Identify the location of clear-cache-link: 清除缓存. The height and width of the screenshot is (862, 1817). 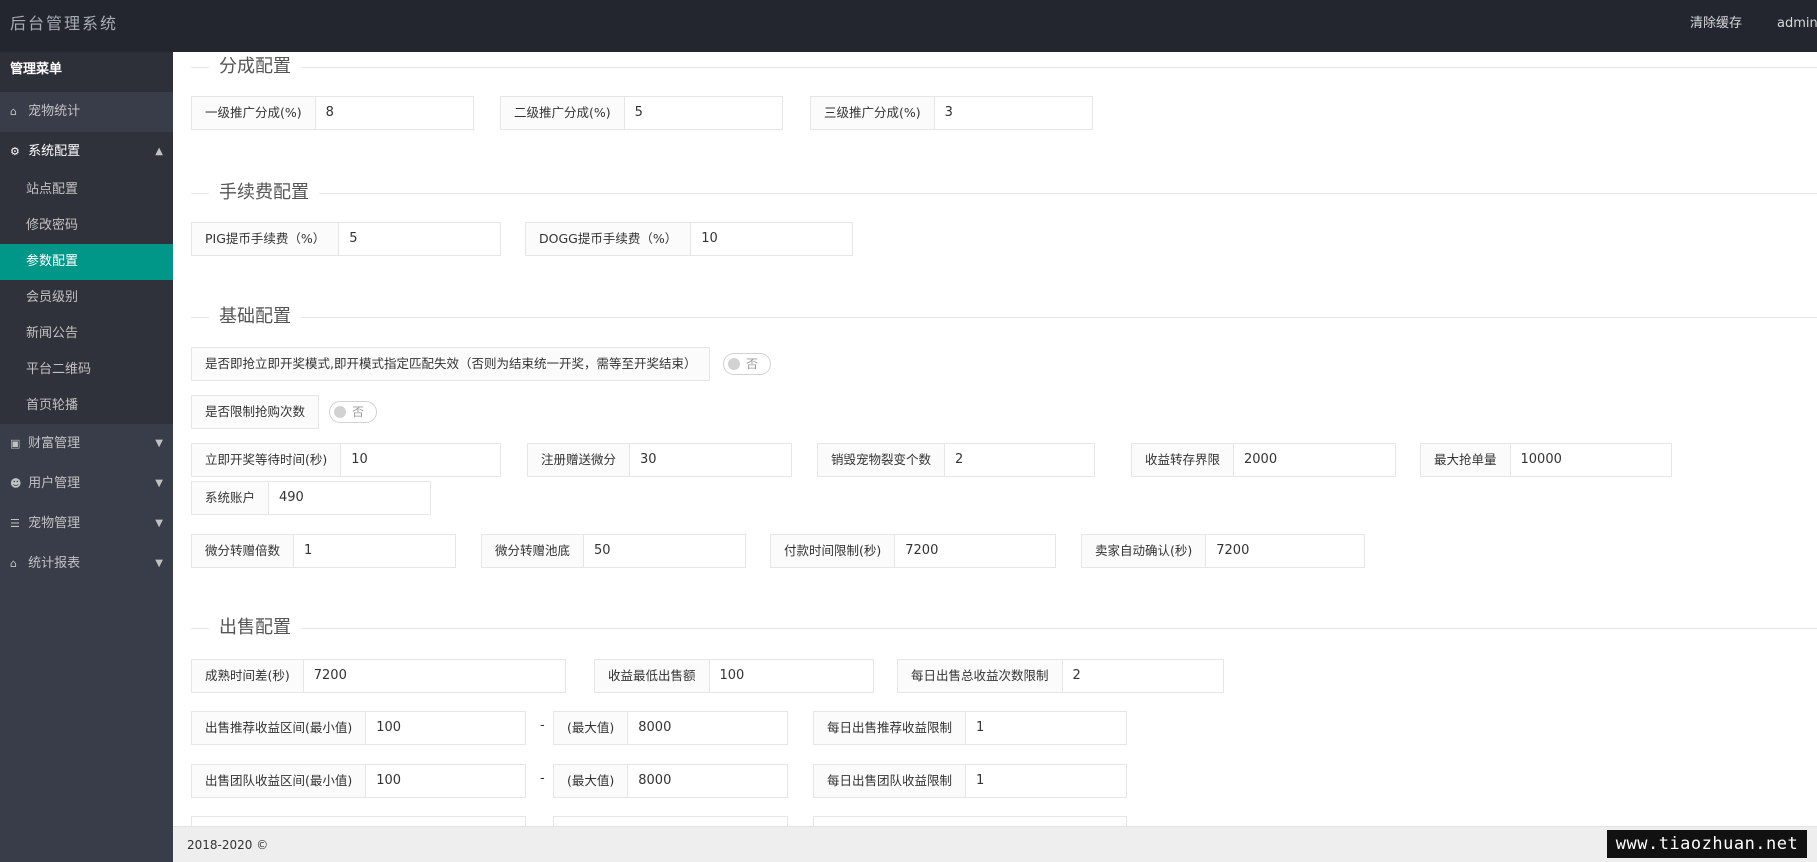
(1716, 24).